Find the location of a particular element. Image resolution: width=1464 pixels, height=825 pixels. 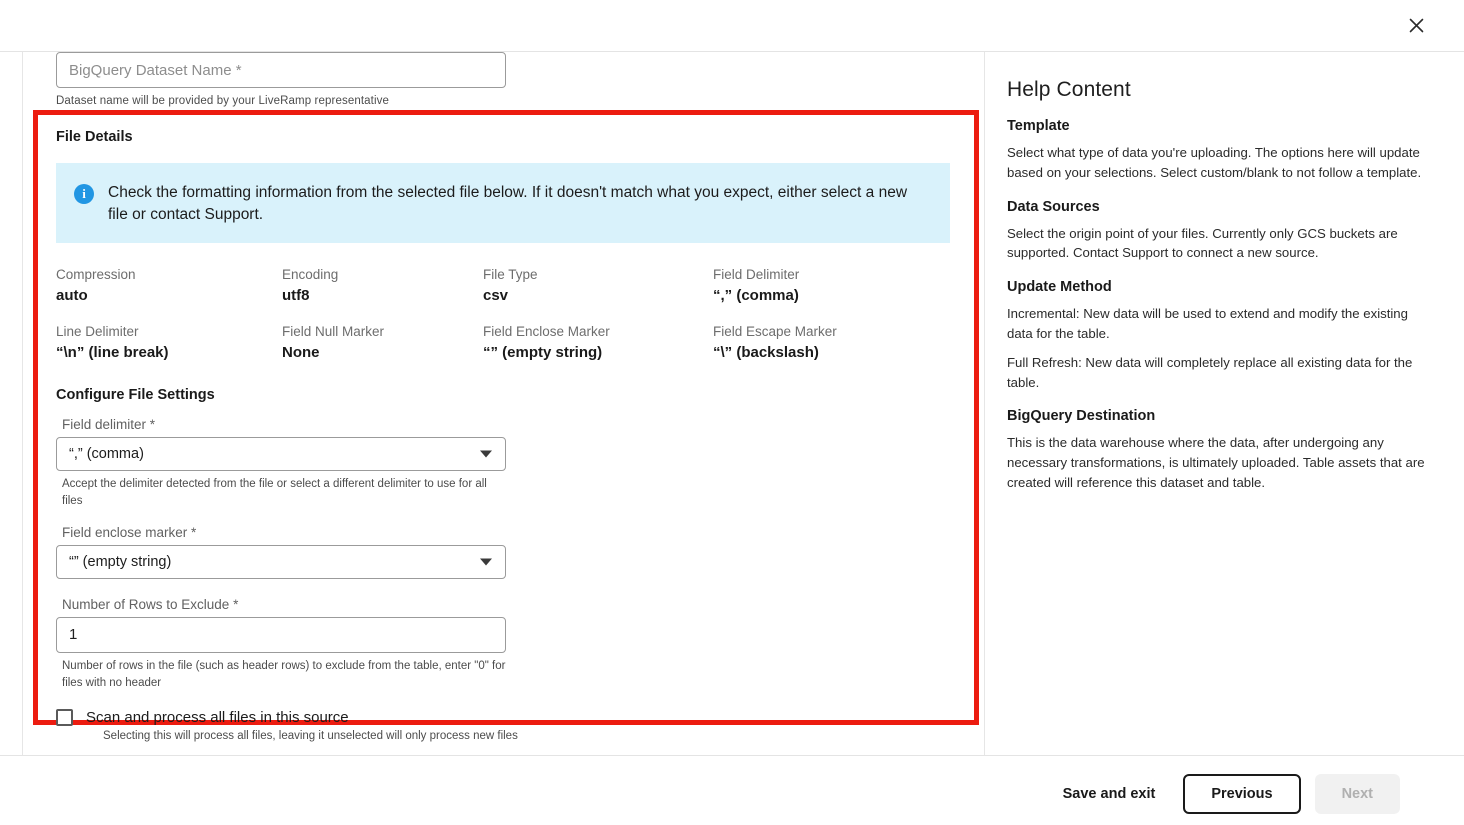

help-heading-template: Template is located at coordinates (1038, 126).